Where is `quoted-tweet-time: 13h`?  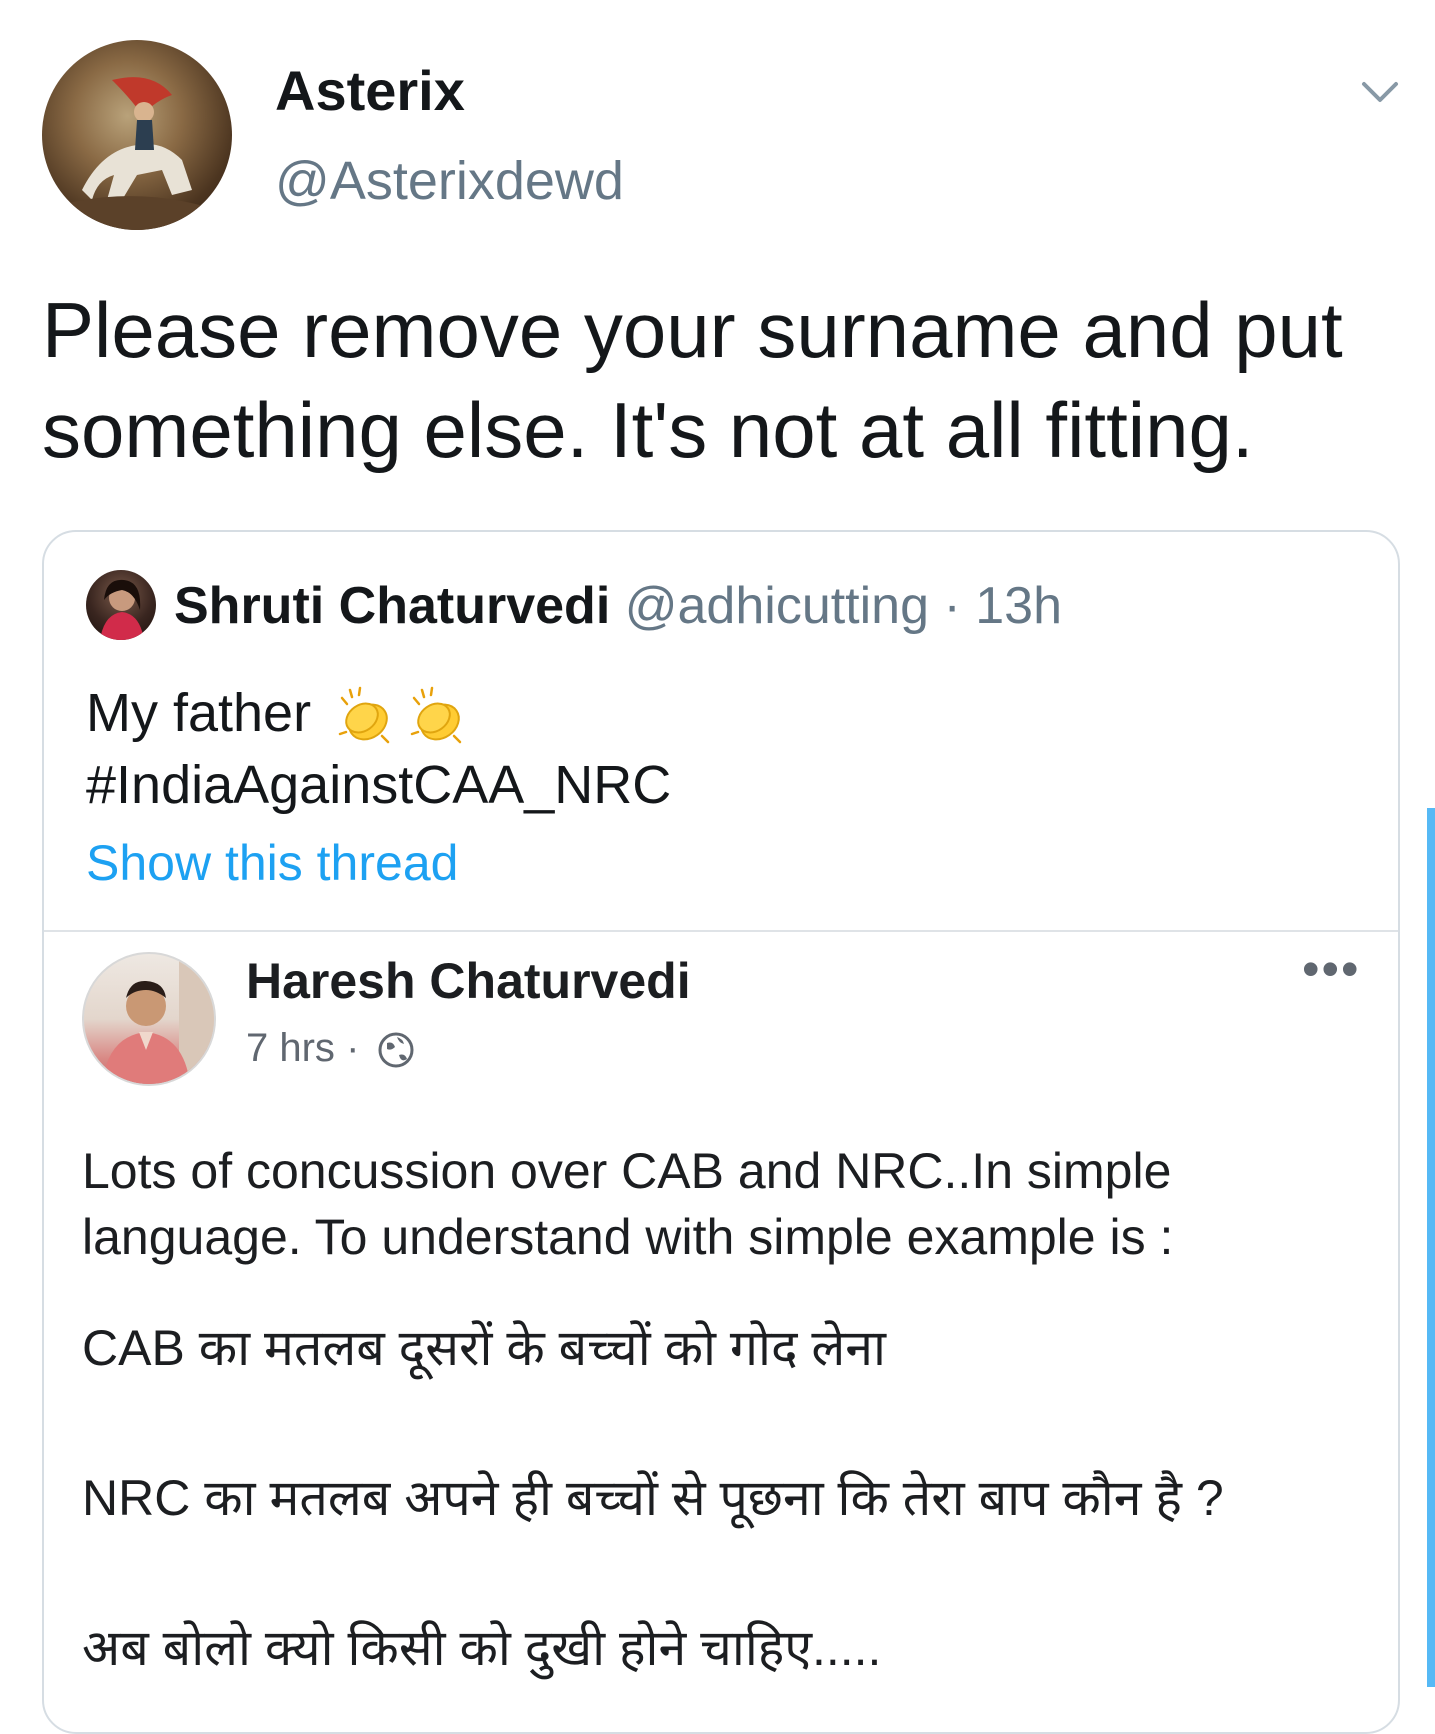 quoted-tweet-time: 13h is located at coordinates (1018, 606).